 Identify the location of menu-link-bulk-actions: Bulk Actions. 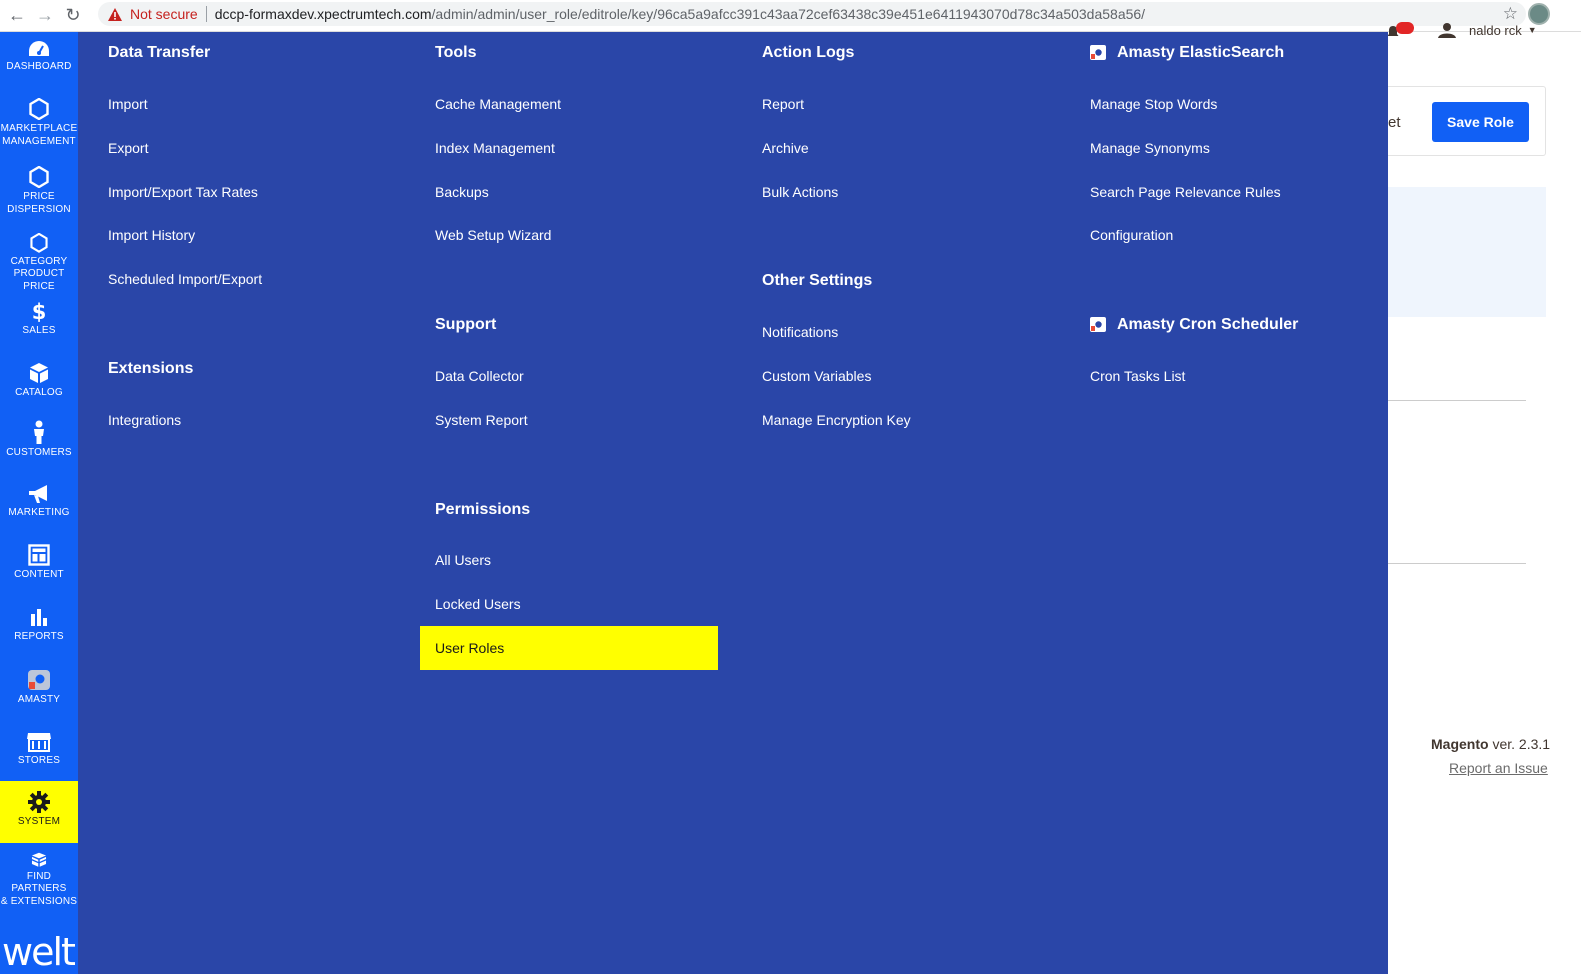
(800, 192).